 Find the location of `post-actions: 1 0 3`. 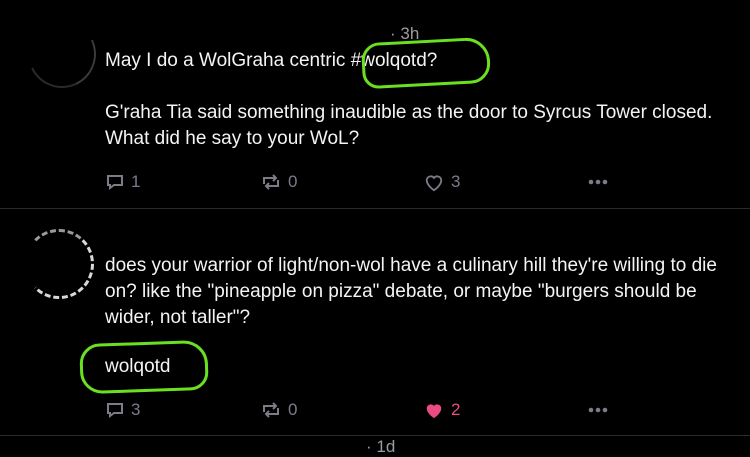

post-actions: 1 0 3 is located at coordinates (365, 182).